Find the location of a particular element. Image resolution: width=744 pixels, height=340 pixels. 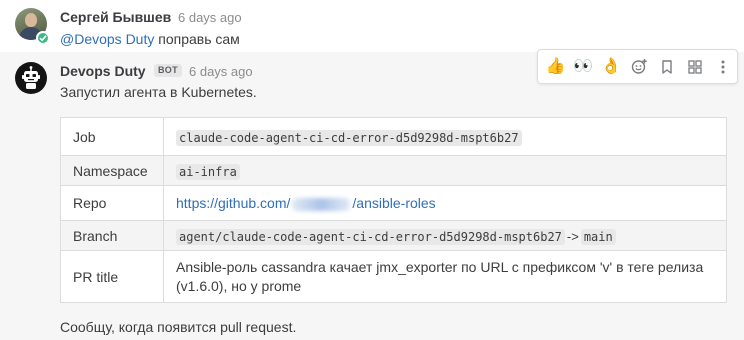

robot-icon is located at coordinates (31, 78).